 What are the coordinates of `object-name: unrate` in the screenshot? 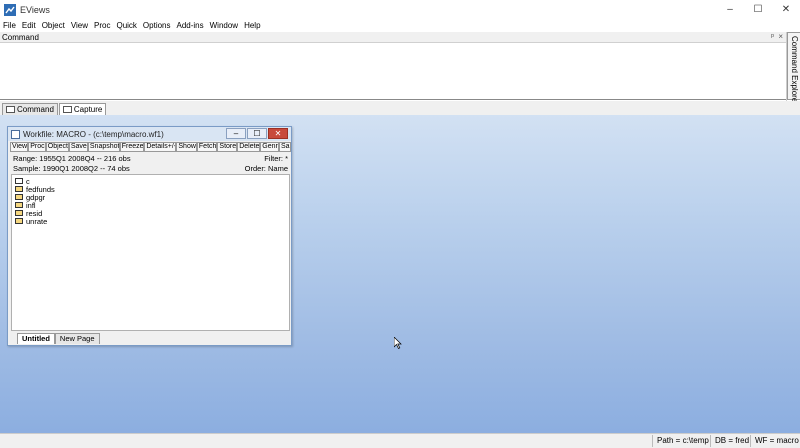 It's located at (37, 221).